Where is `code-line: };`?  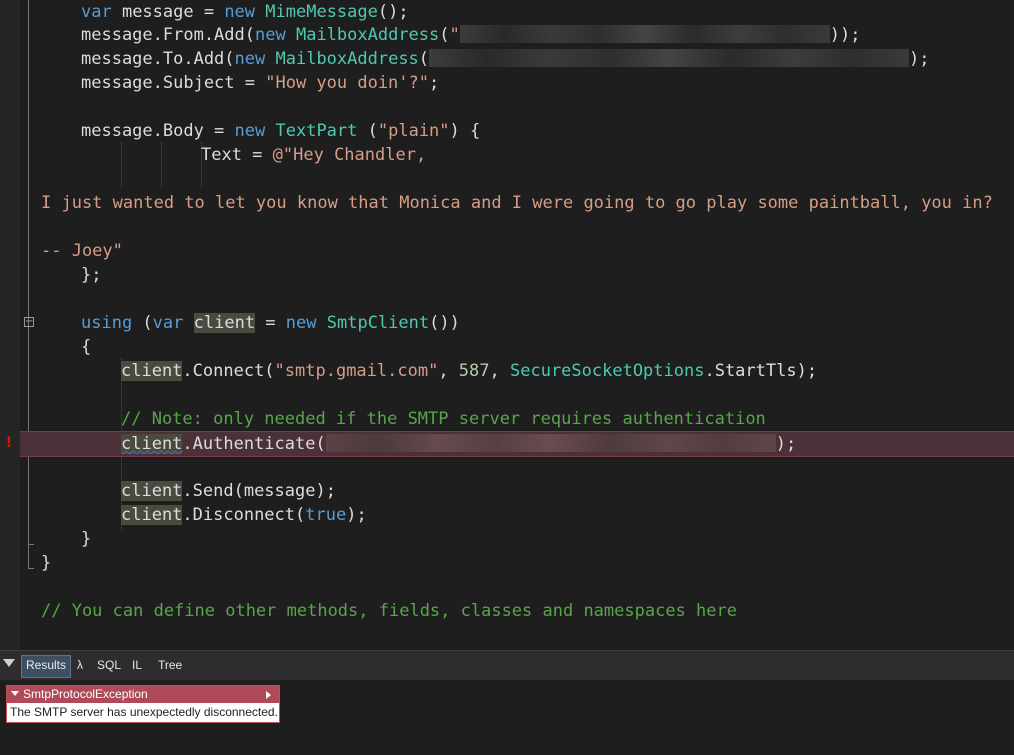 code-line: }; is located at coordinates (517, 275).